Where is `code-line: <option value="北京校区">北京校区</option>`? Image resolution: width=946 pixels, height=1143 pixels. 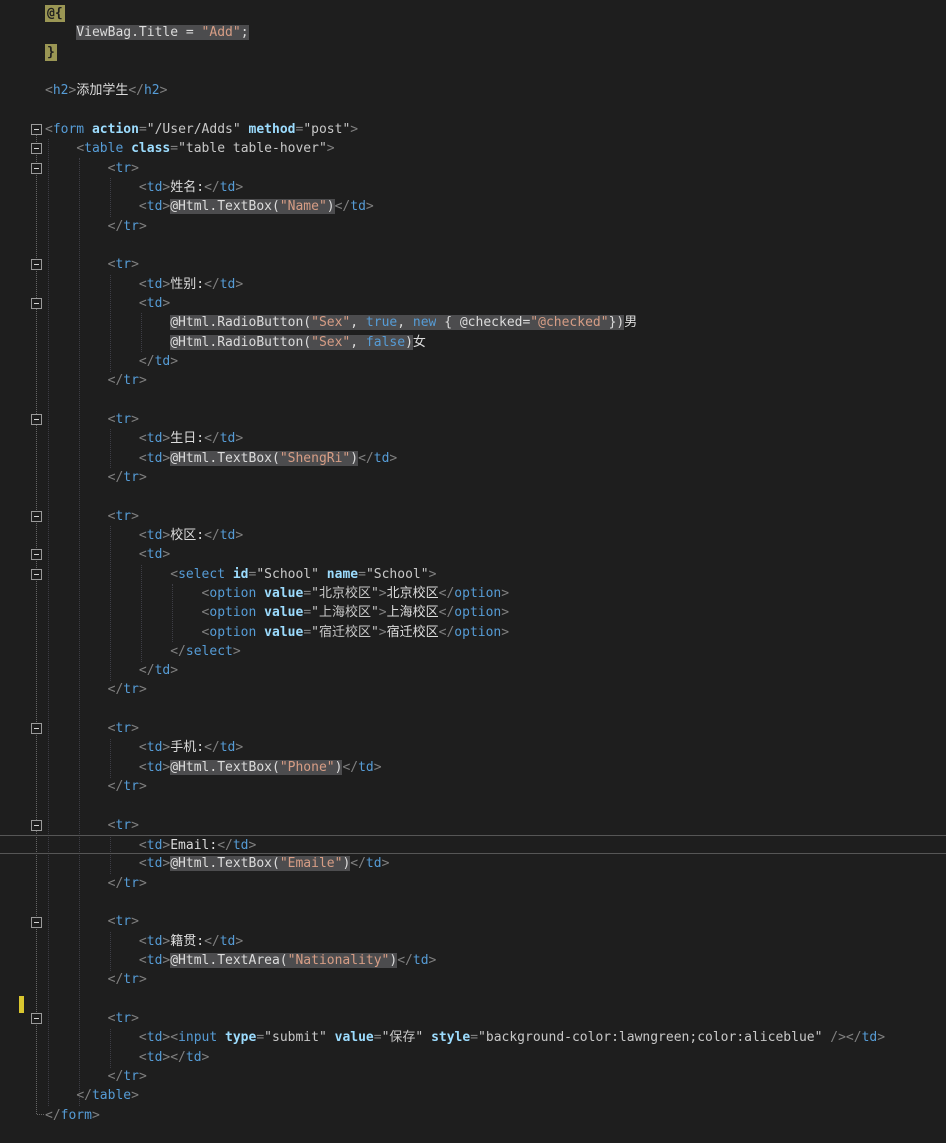
code-line: <option value="北京校区">北京校区</option> is located at coordinates (473, 593).